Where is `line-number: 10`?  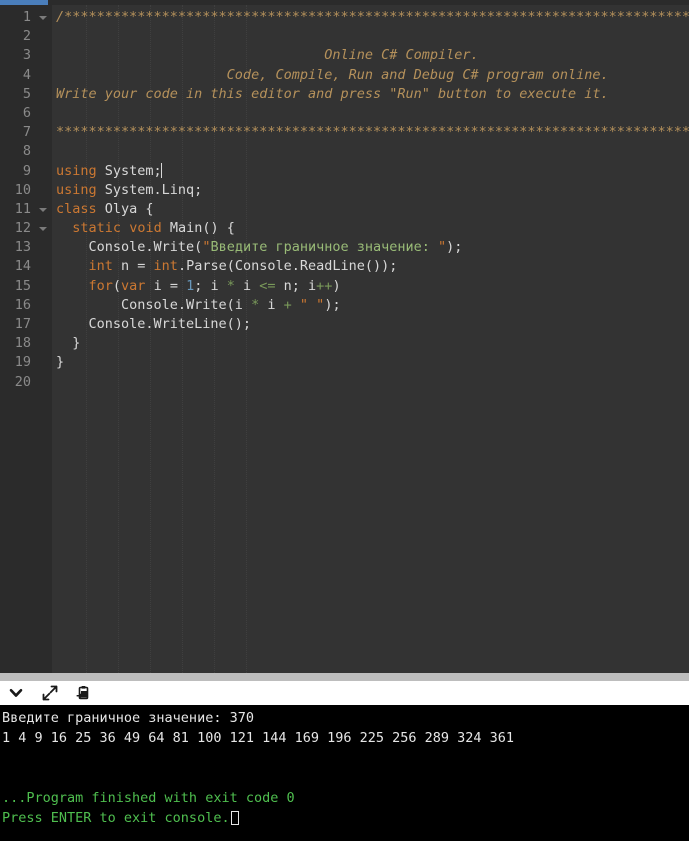
line-number: 10 is located at coordinates (22, 189).